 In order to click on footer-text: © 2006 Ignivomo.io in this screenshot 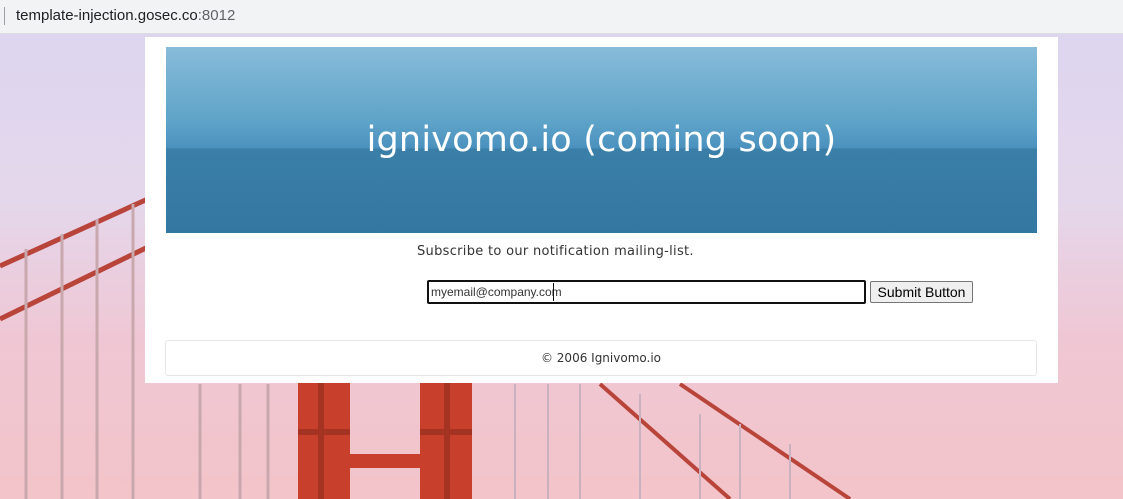, I will do `click(601, 358)`.